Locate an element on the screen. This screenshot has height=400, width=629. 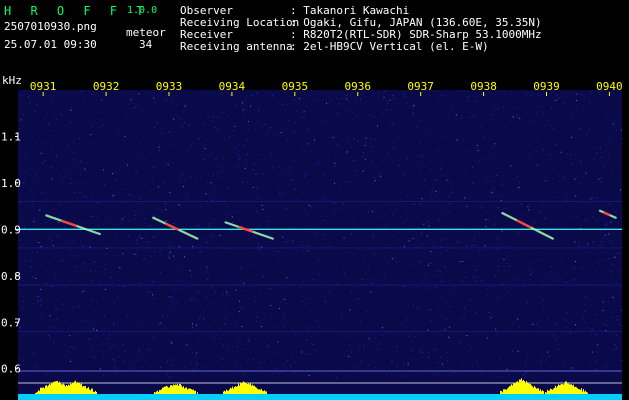
x-tick-label-6: 0937 is located at coordinates (420, 86).